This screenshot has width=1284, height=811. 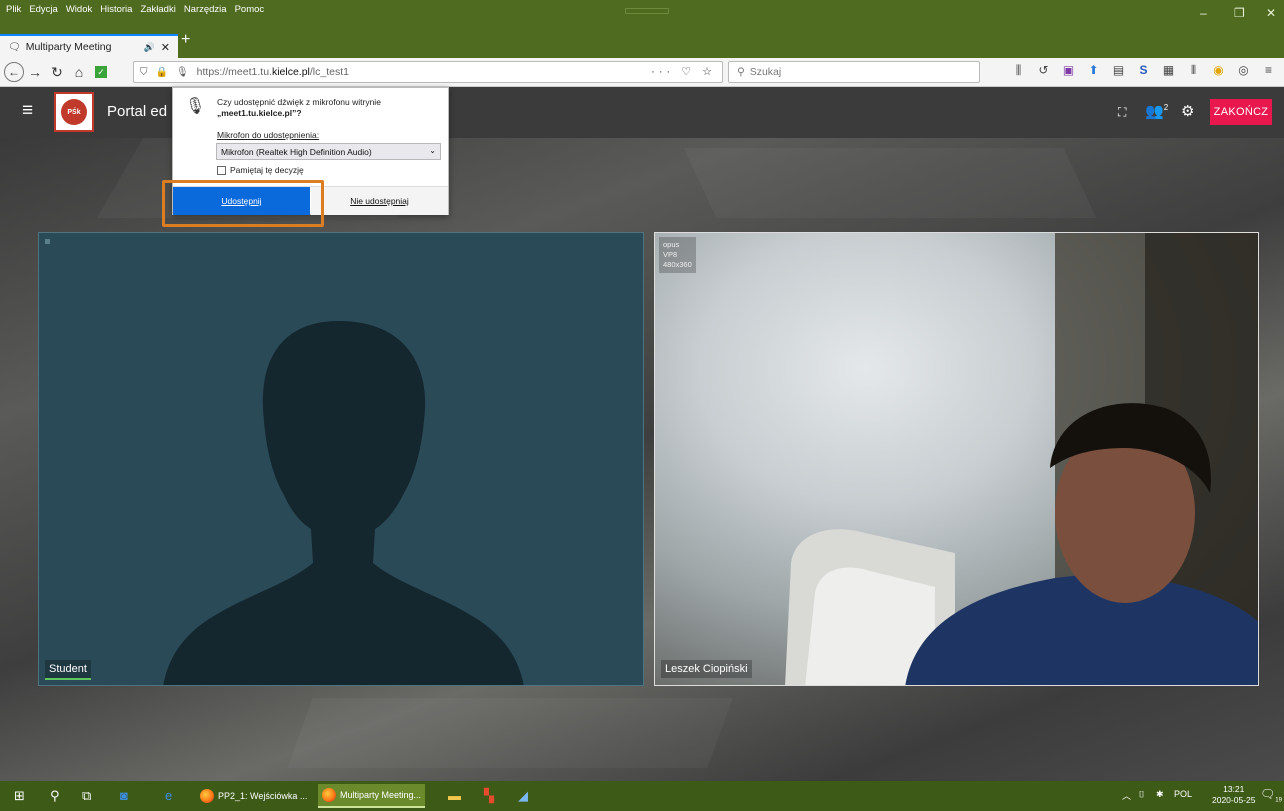 I want to click on store-icon: ▚, so click(x=489, y=796).